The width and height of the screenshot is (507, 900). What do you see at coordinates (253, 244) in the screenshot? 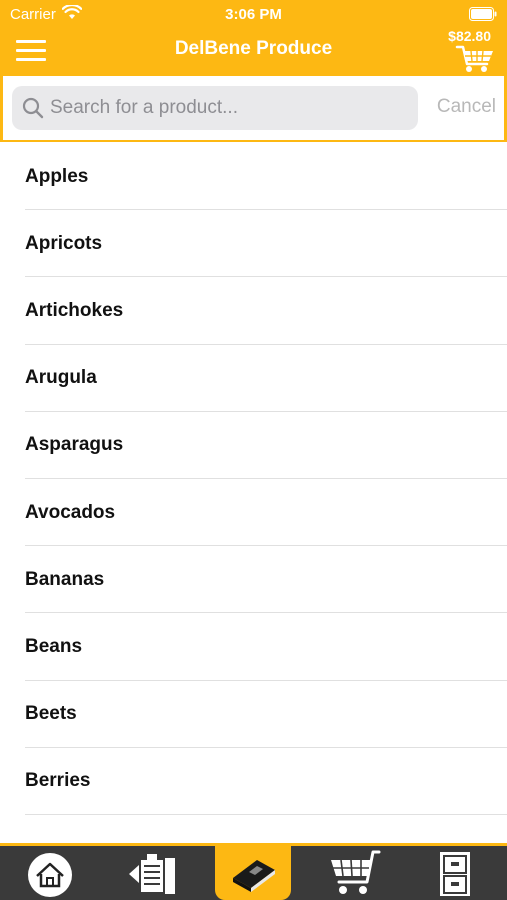
I see `list-item: Apricots` at bounding box center [253, 244].